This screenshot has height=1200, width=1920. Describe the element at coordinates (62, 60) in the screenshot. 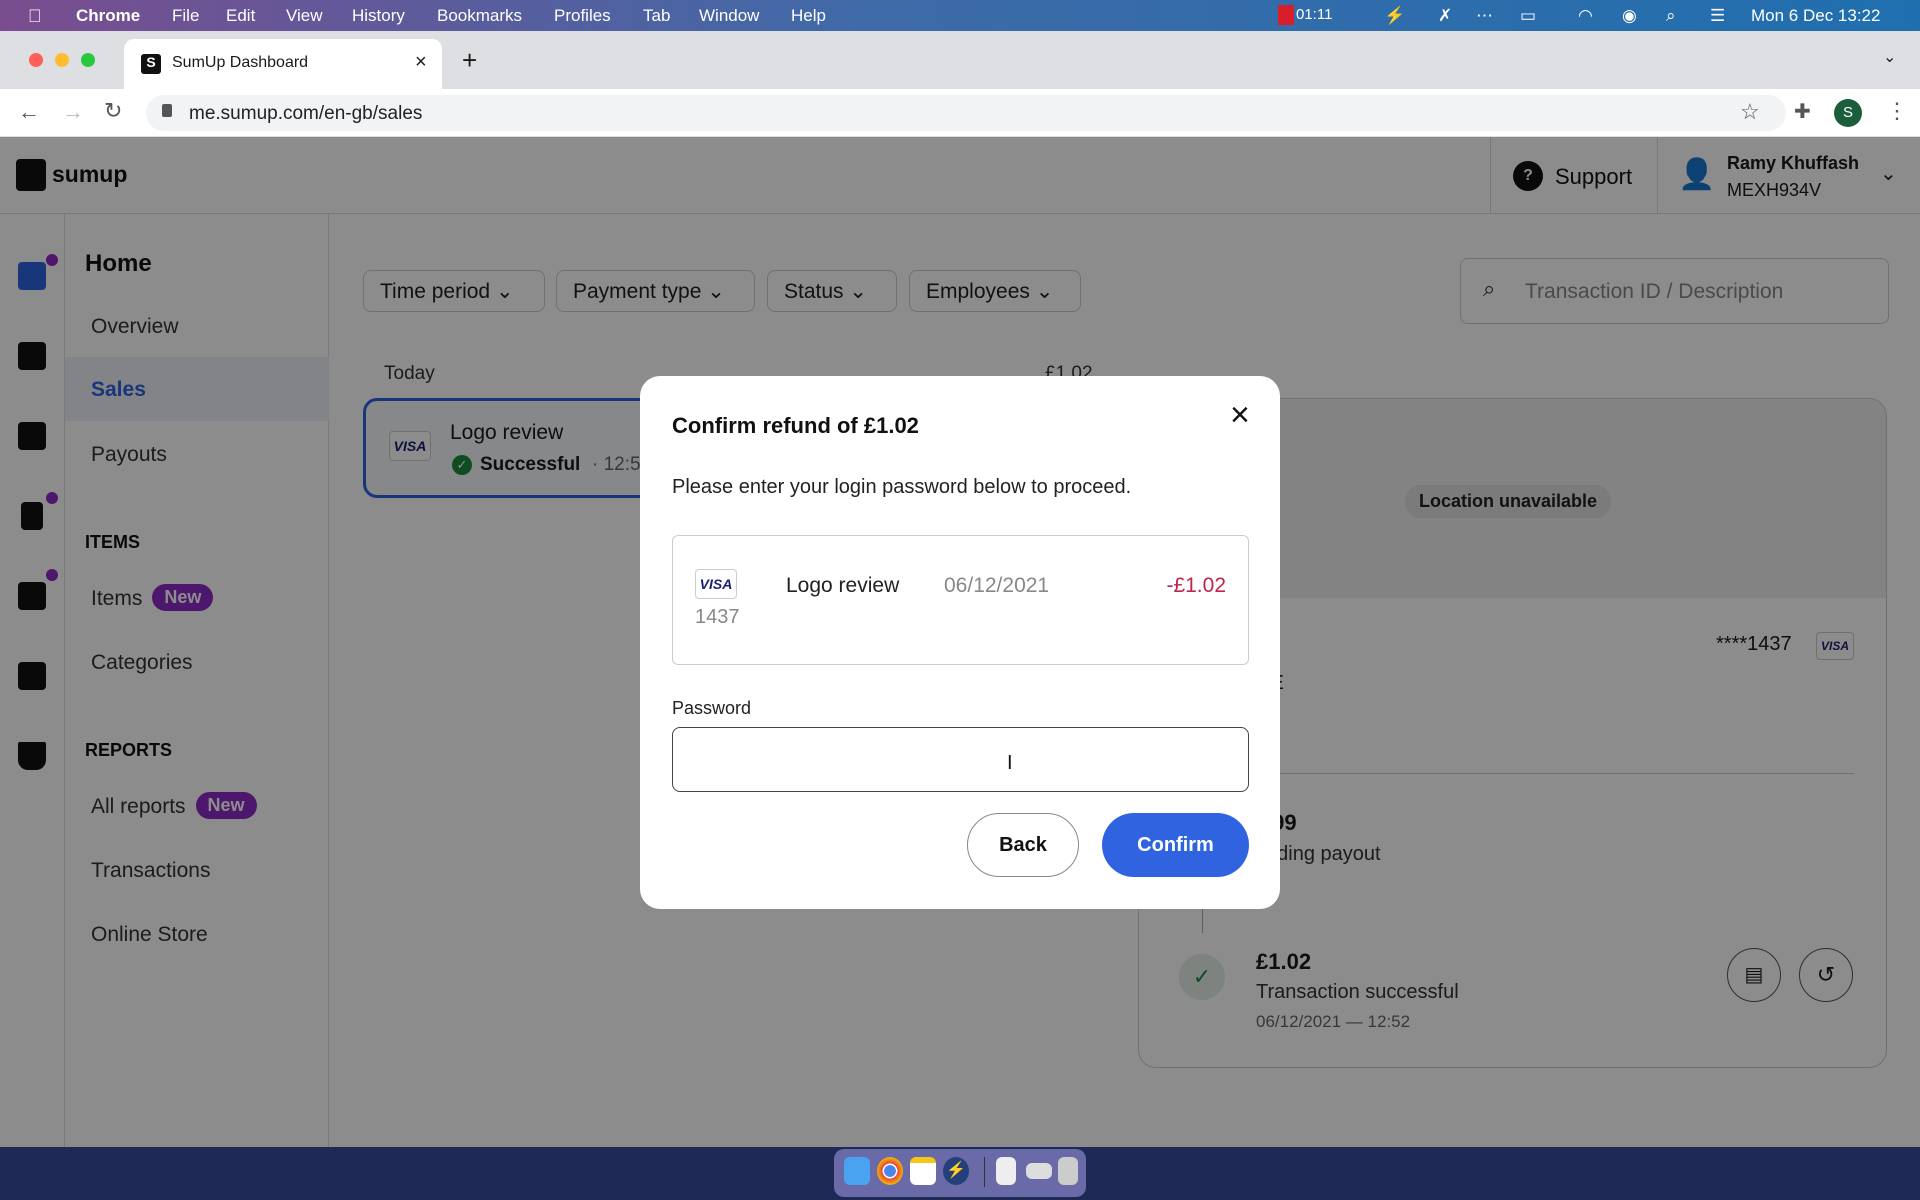

I see `minimize-window-button` at that location.